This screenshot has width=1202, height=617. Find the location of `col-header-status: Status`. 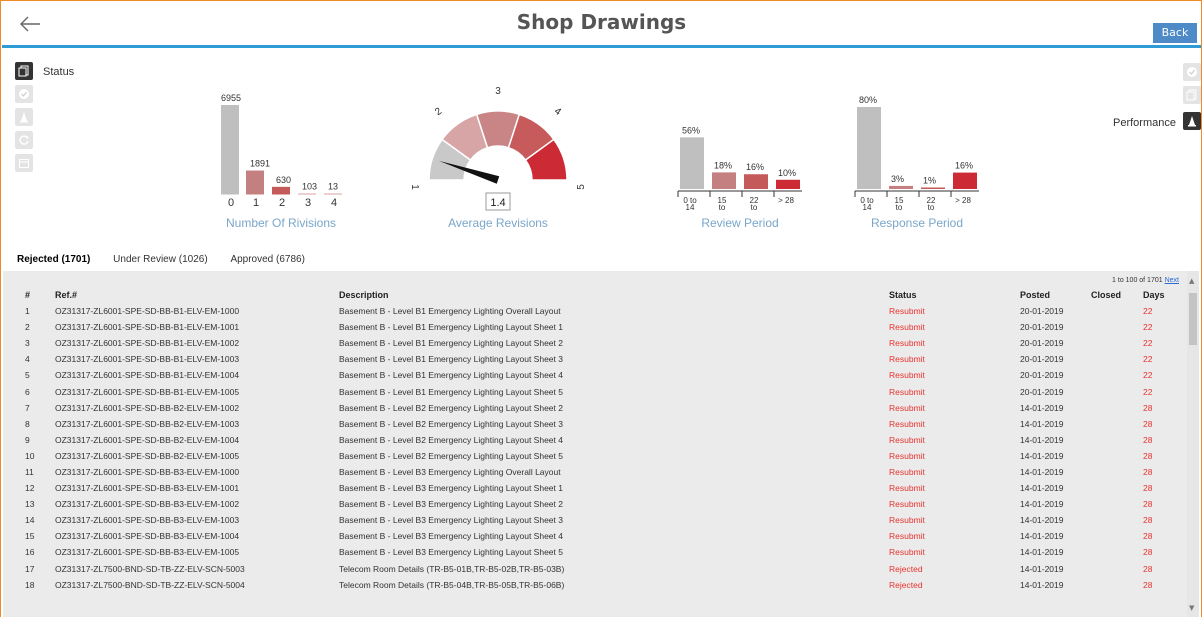

col-header-status: Status is located at coordinates (954, 295).